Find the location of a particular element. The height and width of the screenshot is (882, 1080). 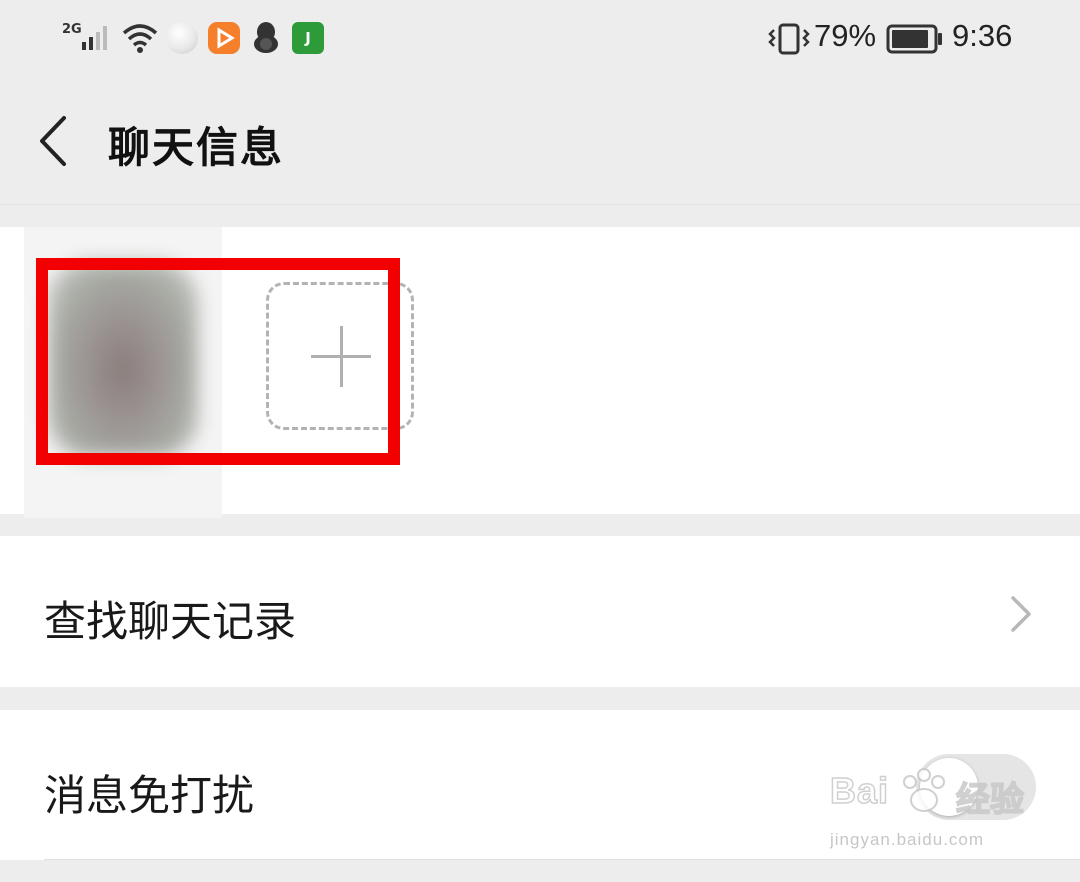

watermark-brand-suffix: 经验 is located at coordinates (990, 800).